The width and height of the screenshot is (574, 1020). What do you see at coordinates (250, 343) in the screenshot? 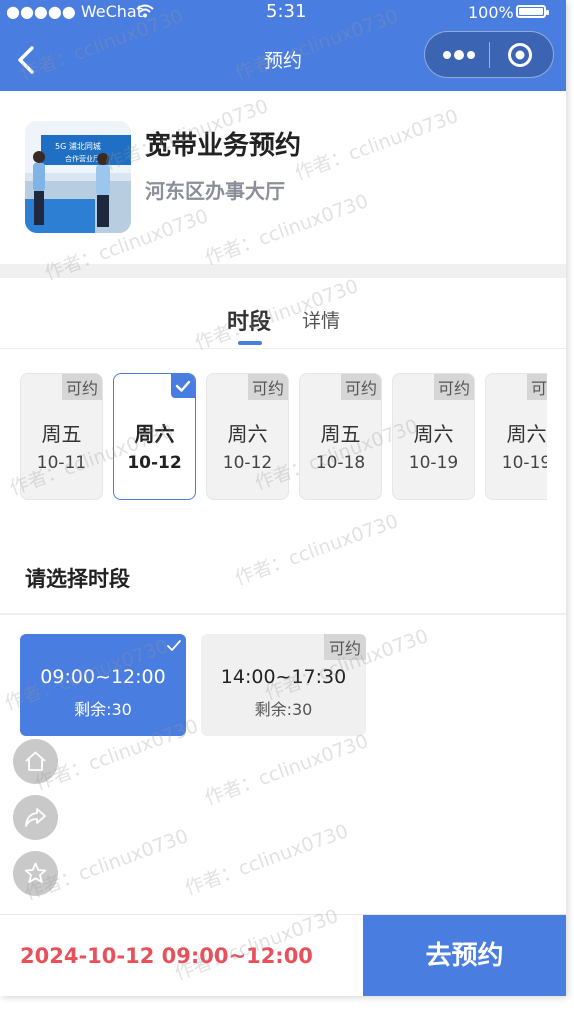
I see `tab-active-indicator` at bounding box center [250, 343].